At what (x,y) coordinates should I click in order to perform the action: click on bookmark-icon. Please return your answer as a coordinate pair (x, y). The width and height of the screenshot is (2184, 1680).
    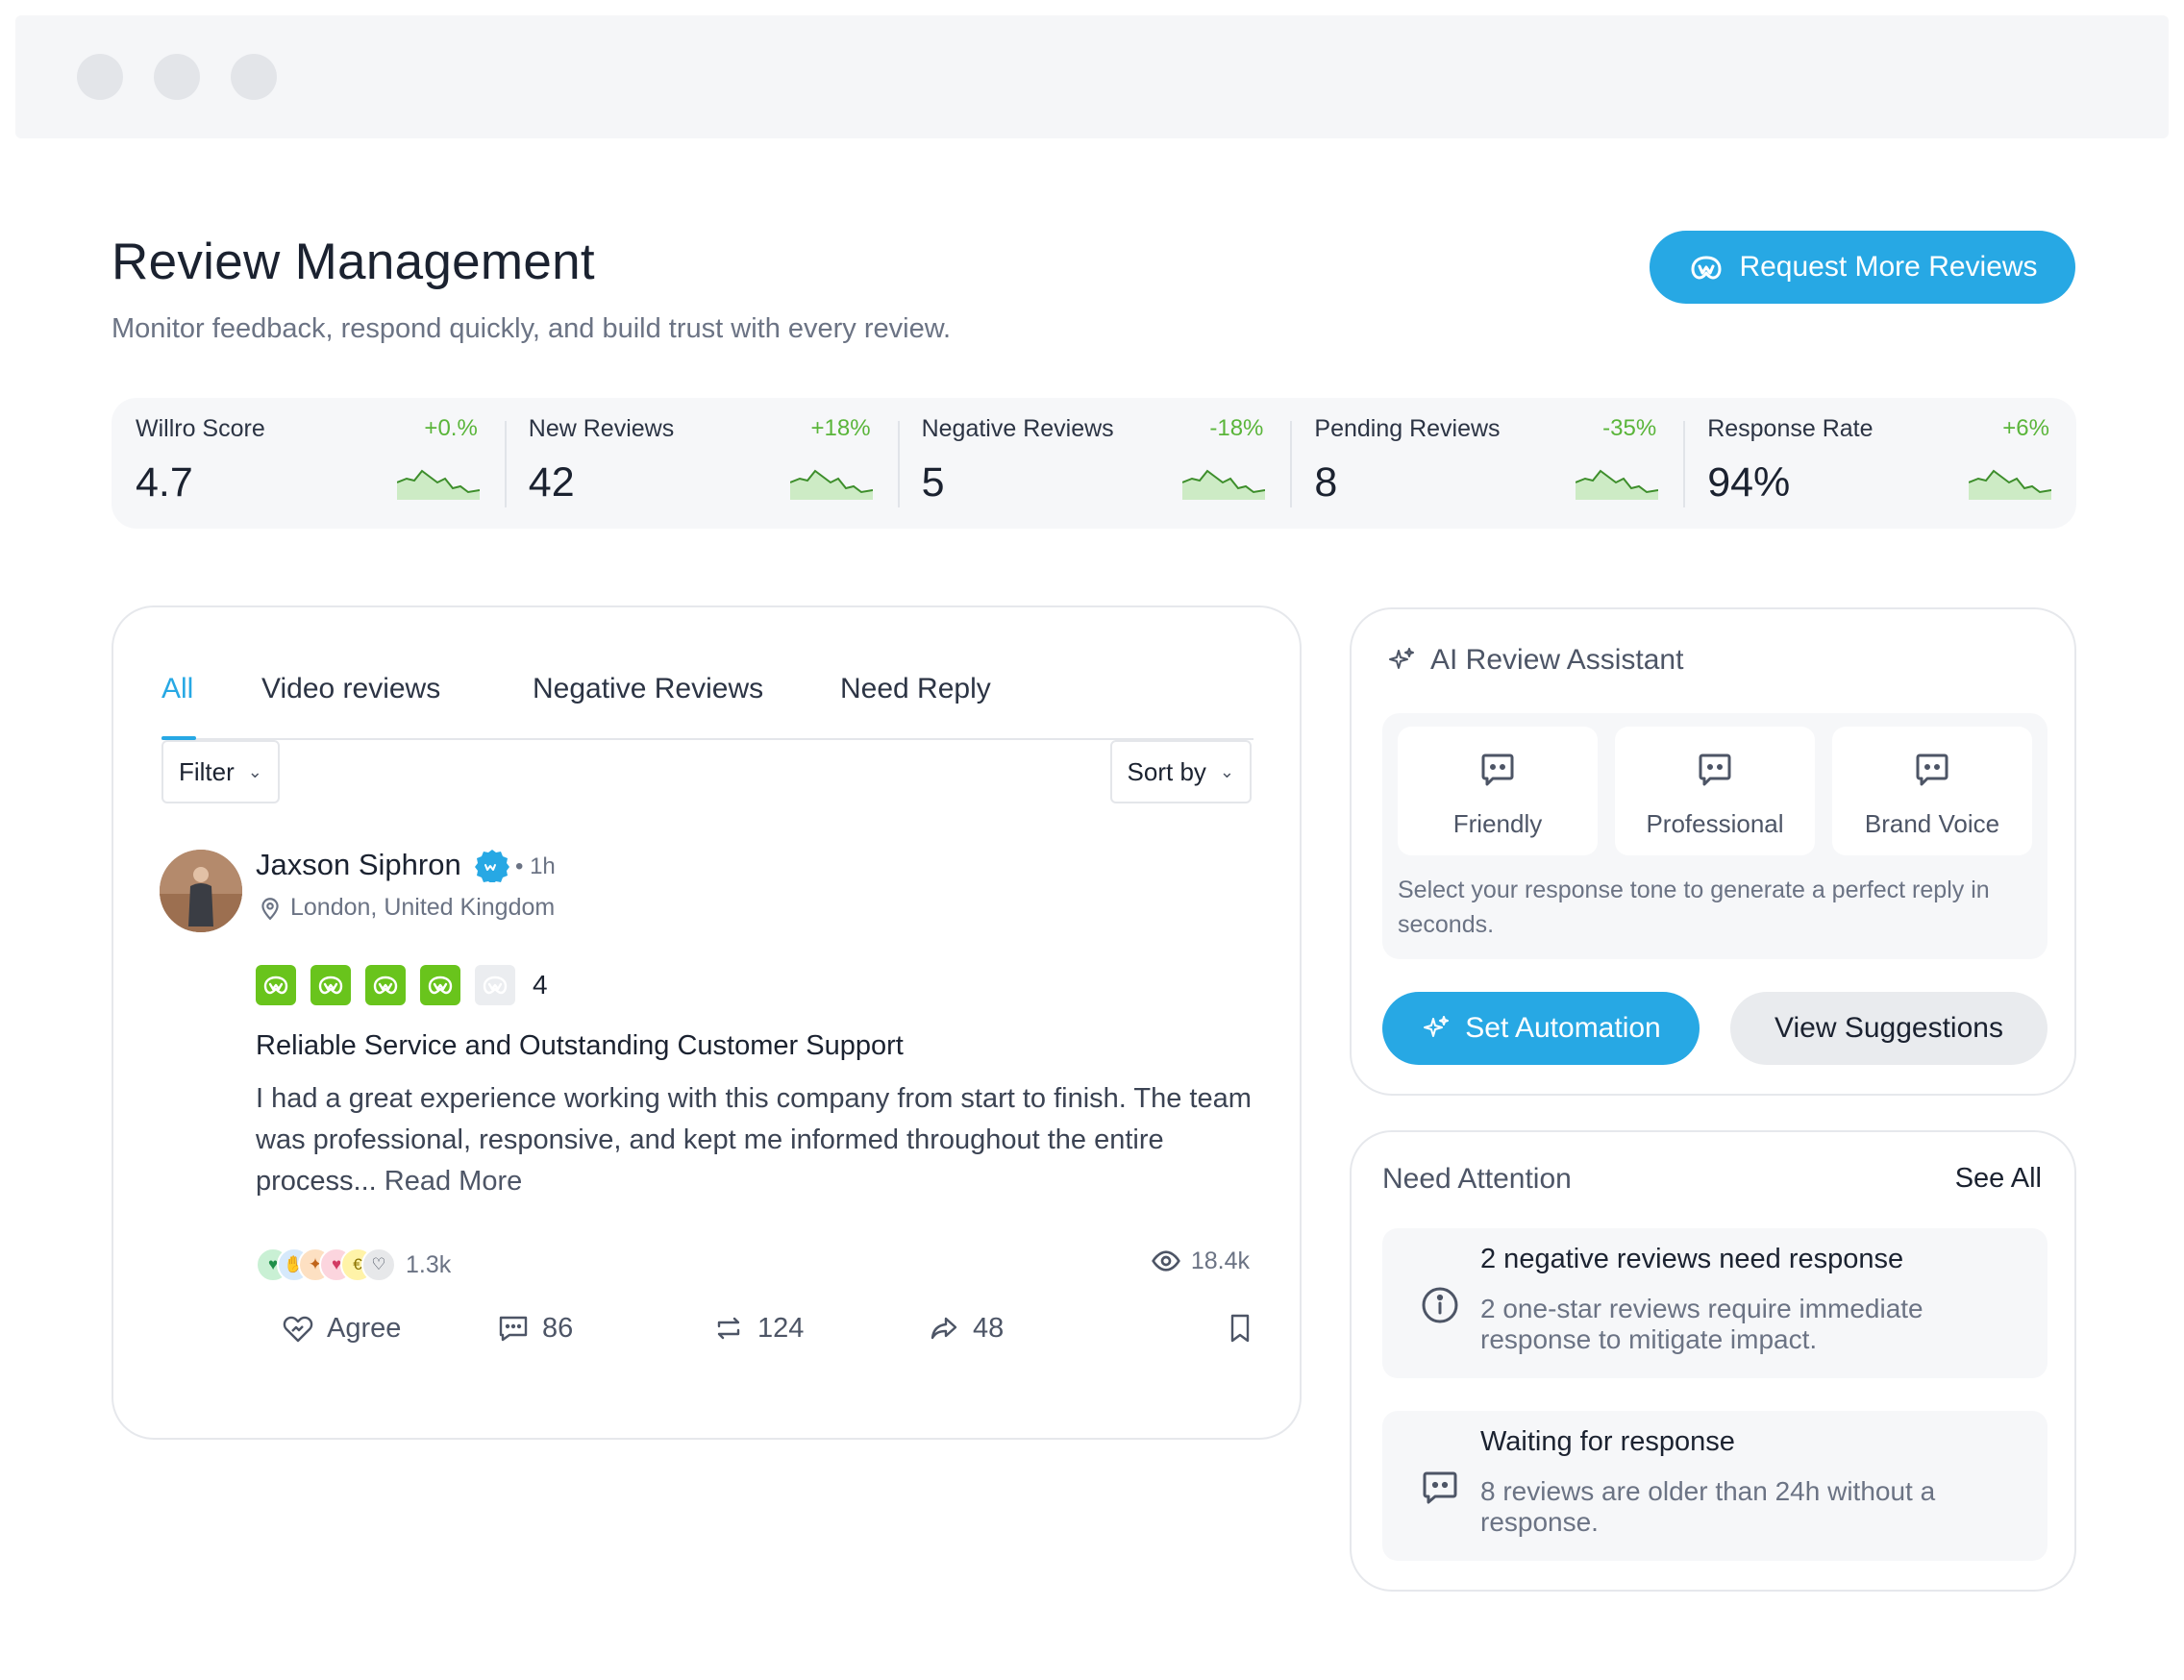
    Looking at the image, I should click on (1240, 1329).